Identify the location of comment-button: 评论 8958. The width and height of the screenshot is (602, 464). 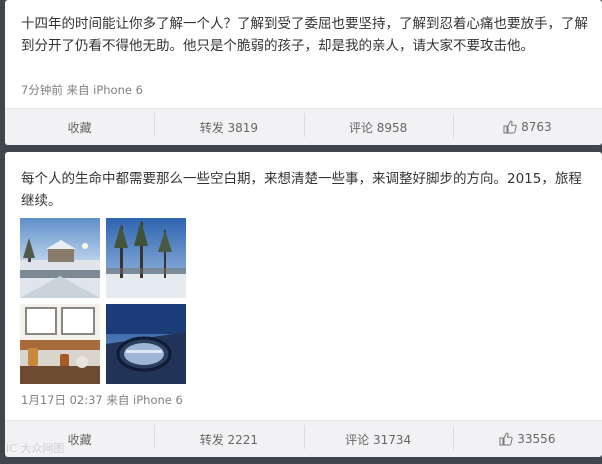
(378, 124).